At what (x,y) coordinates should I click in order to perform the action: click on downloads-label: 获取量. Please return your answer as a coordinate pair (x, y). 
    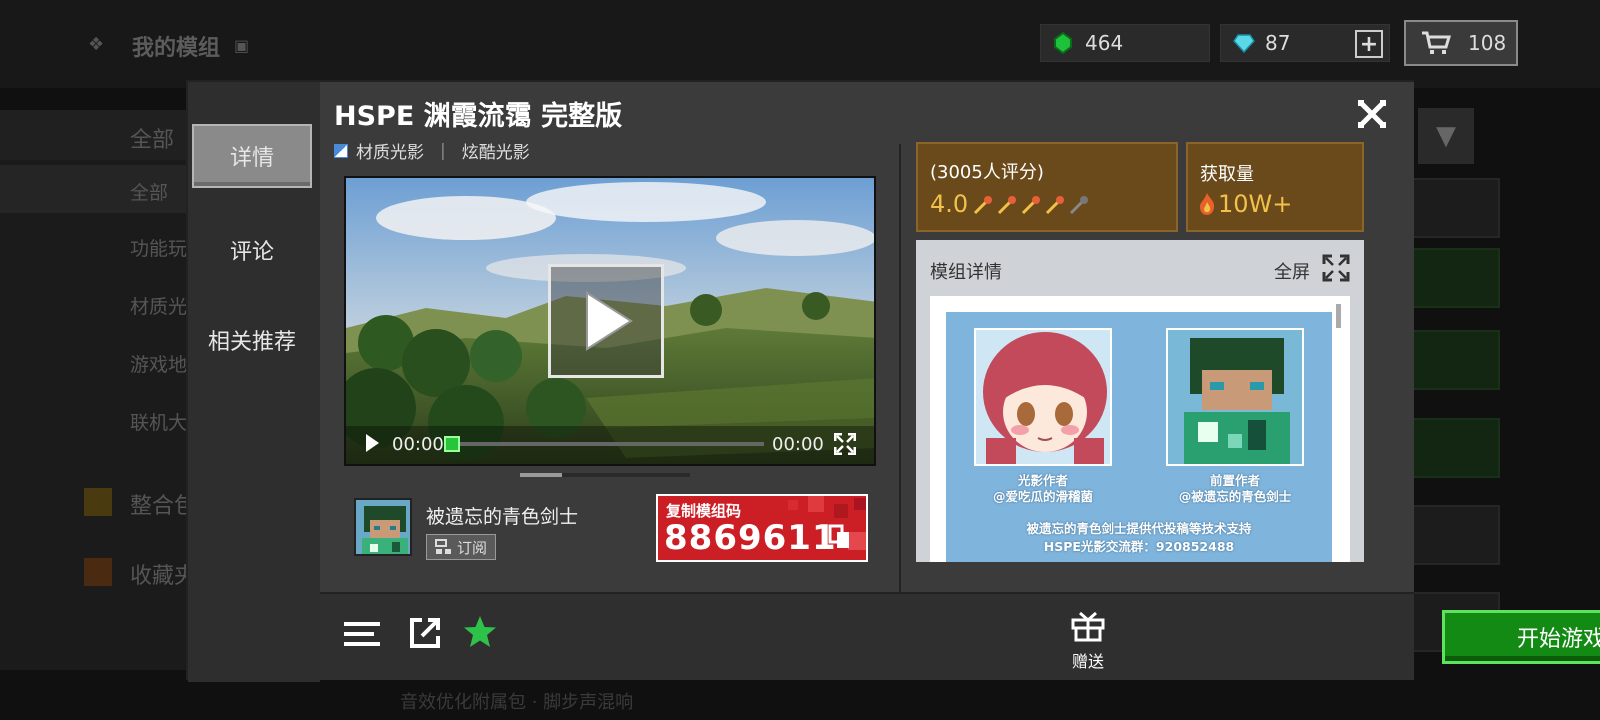
    Looking at the image, I should click on (1227, 174).